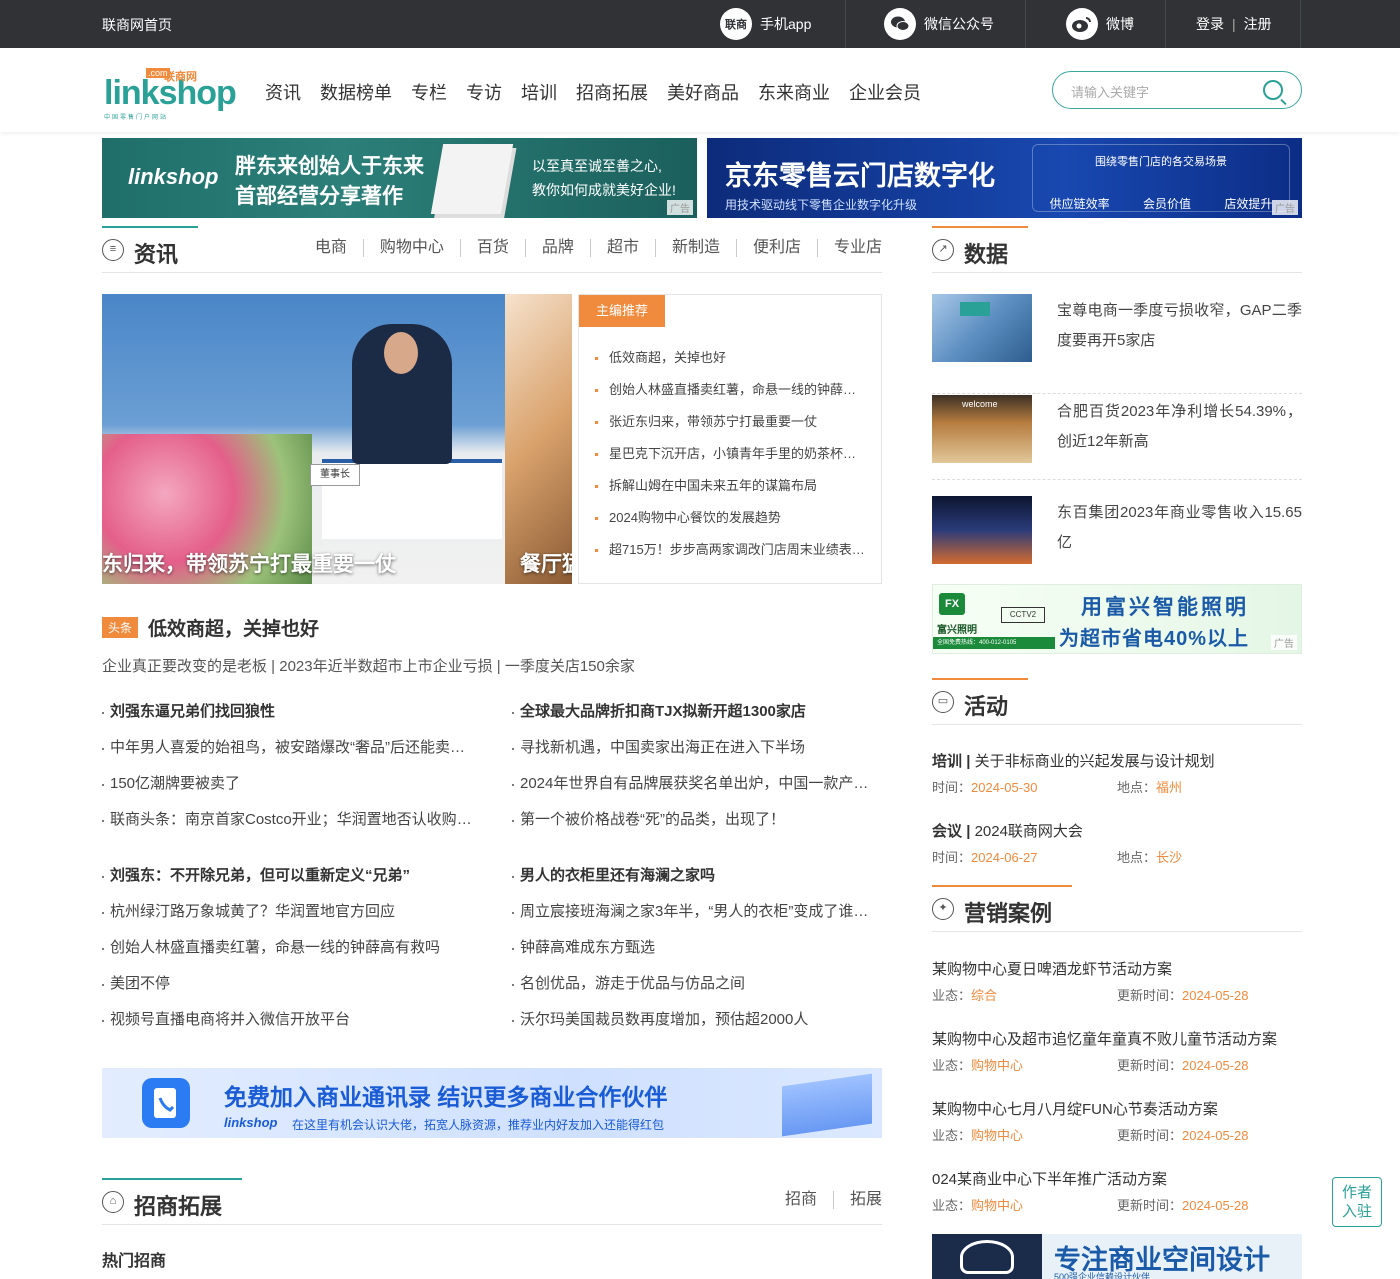 This screenshot has height=1279, width=1400. I want to click on headline-title: 低效商超，关掉也好, so click(233, 627).